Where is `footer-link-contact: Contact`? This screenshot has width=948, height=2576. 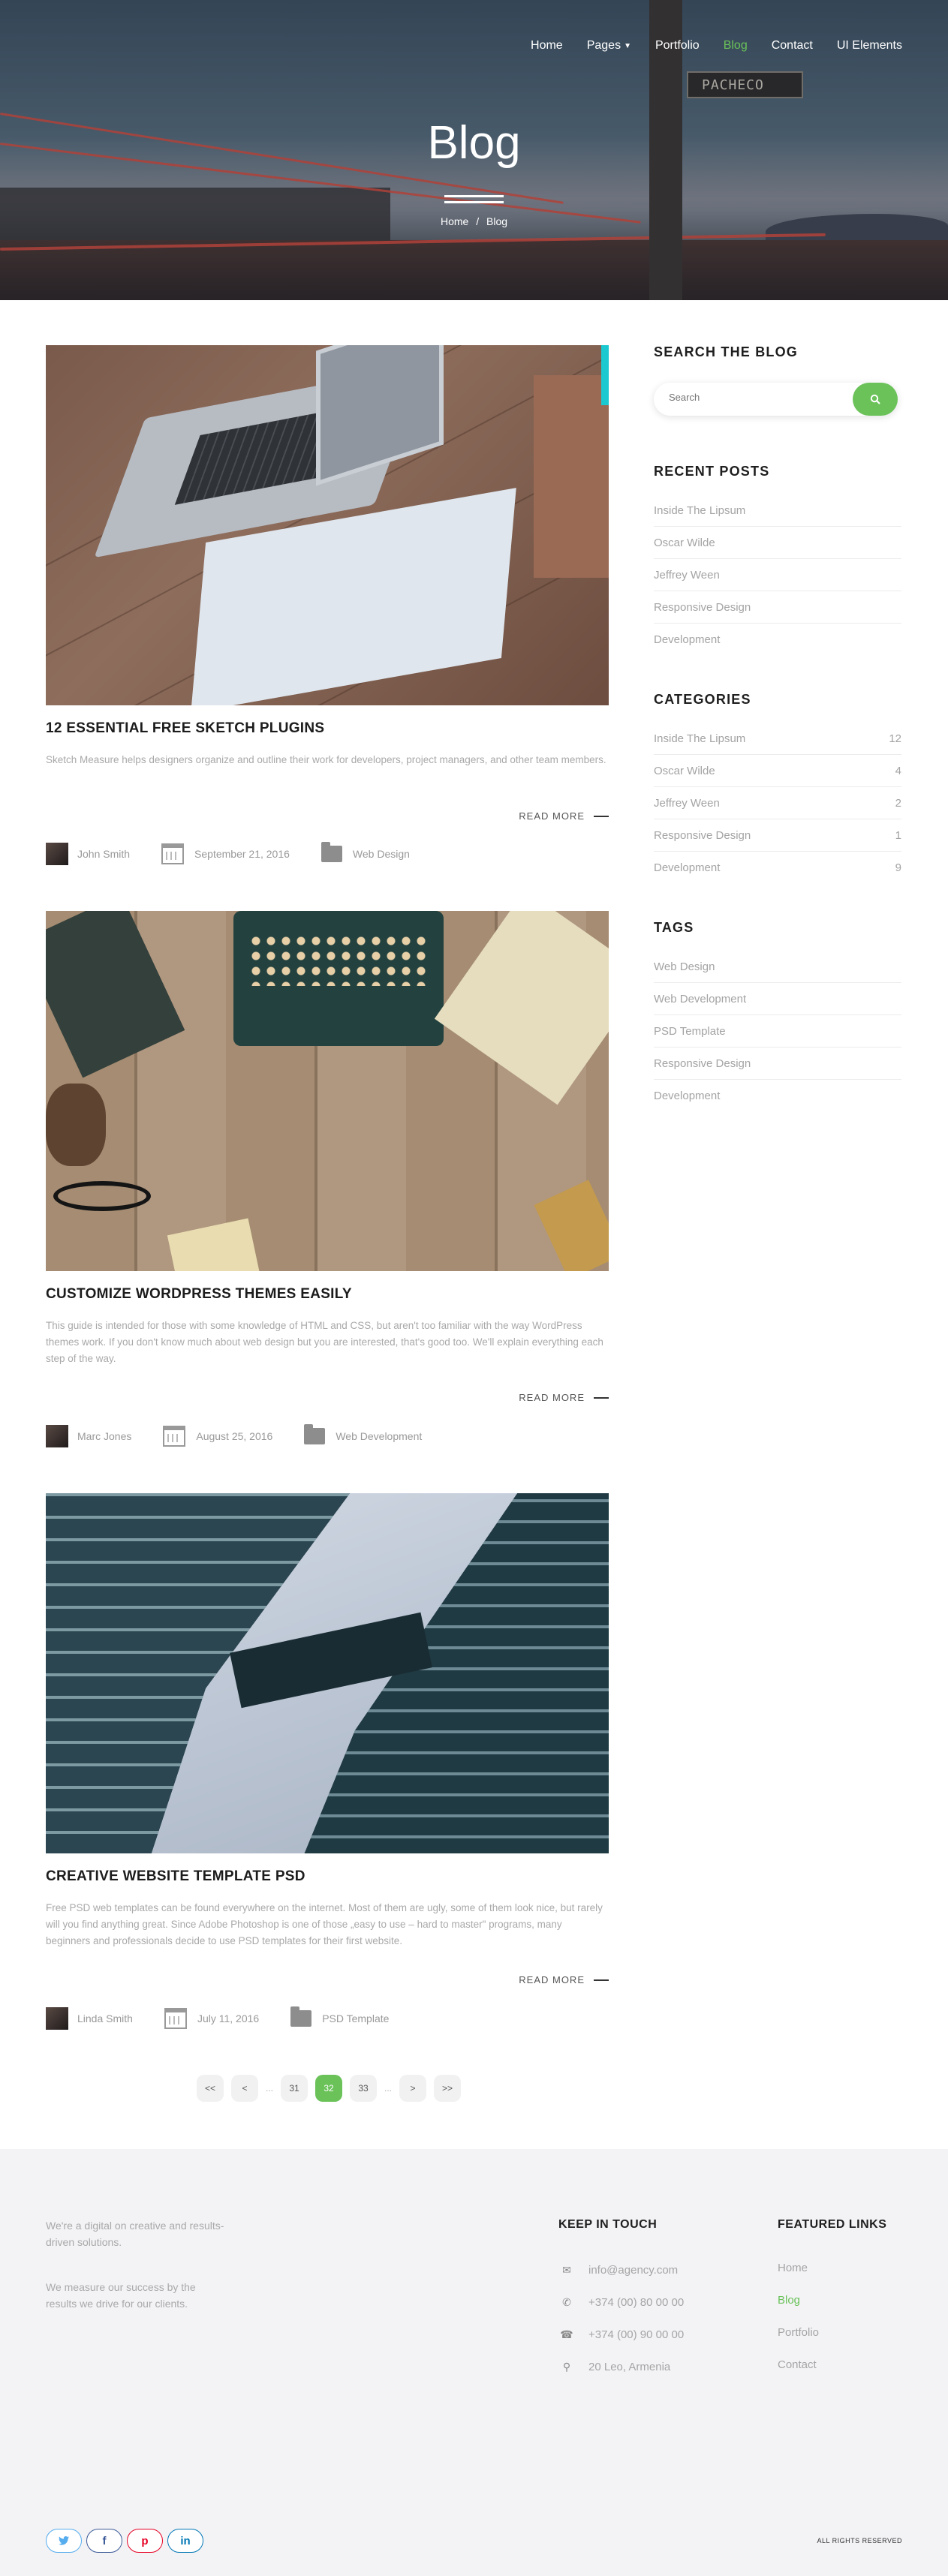
footer-link-contact: Contact is located at coordinates (797, 2364).